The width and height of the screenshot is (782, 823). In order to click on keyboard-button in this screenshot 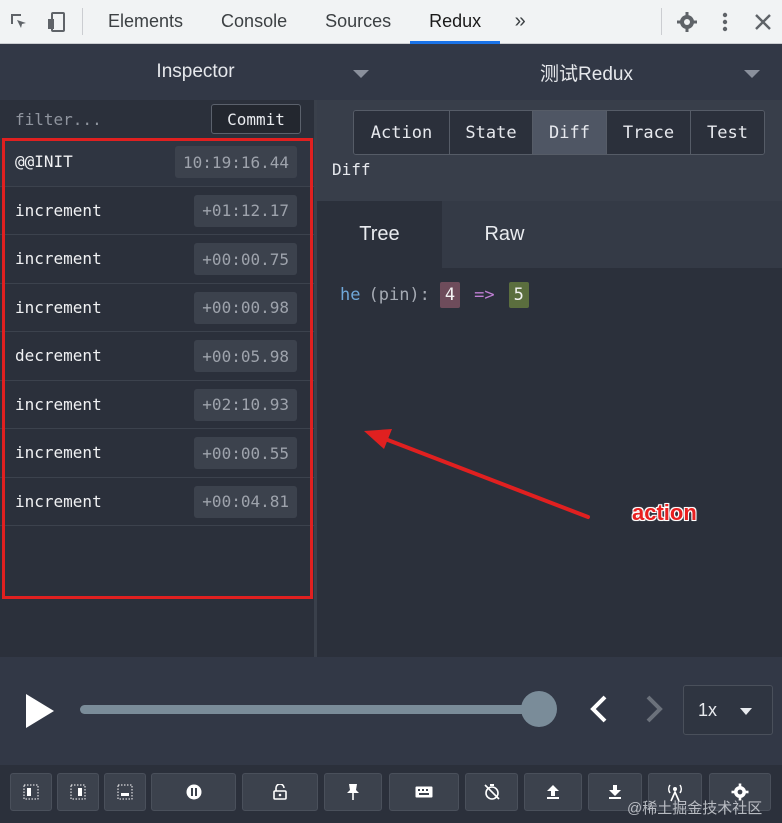, I will do `click(424, 792)`.